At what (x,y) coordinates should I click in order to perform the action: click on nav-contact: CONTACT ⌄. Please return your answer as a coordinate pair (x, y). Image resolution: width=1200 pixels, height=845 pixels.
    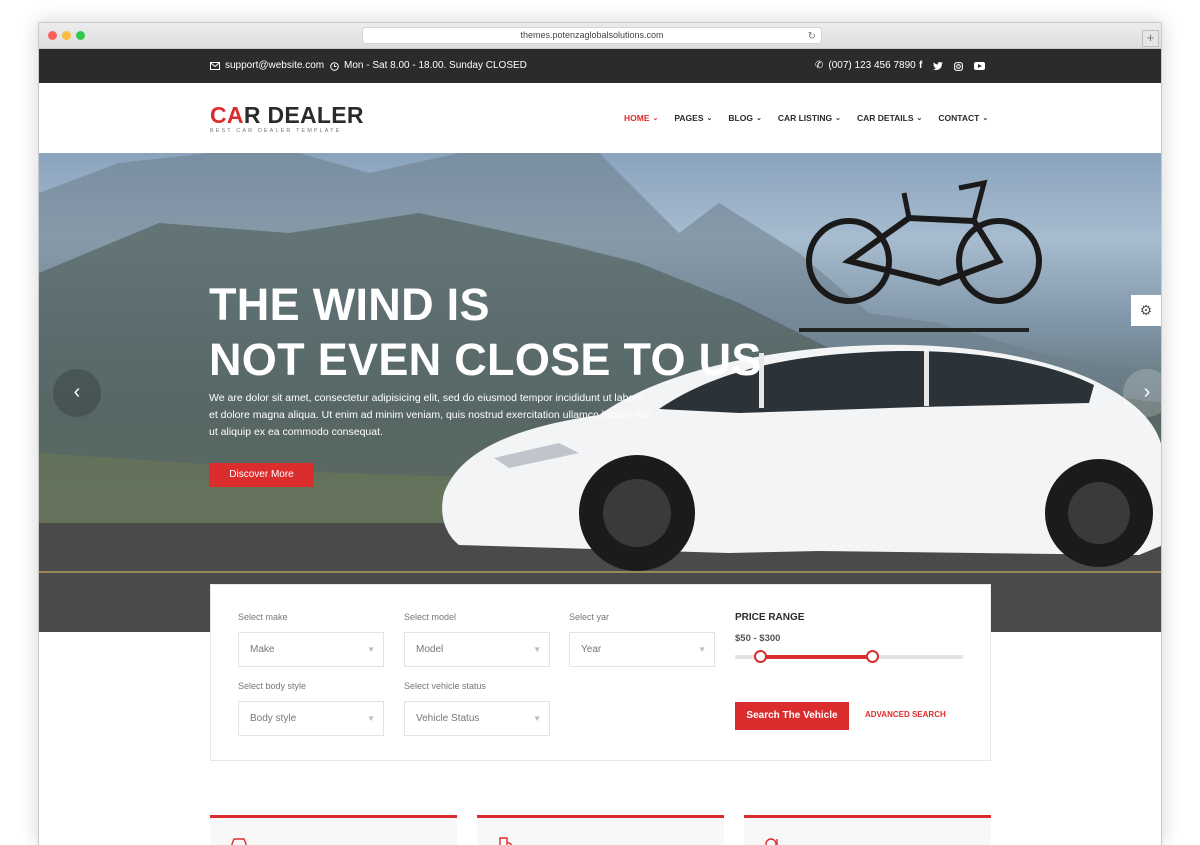
    Looking at the image, I should click on (963, 118).